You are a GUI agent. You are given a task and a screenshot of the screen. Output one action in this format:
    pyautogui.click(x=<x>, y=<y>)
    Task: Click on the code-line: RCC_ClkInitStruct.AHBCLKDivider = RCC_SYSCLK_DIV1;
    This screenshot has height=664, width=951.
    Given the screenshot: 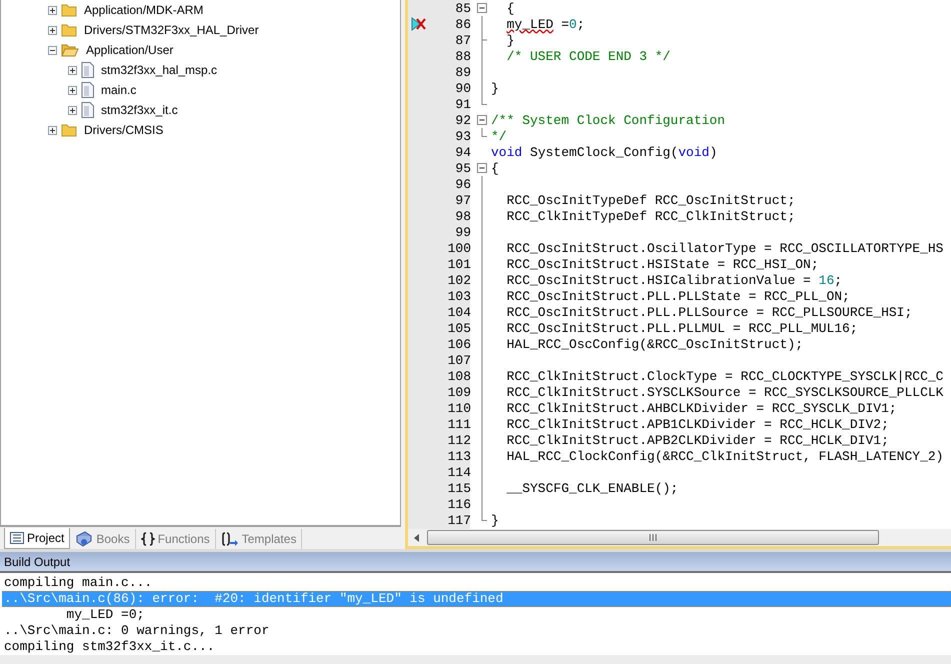 What is the action you would take?
    pyautogui.click(x=701, y=408)
    